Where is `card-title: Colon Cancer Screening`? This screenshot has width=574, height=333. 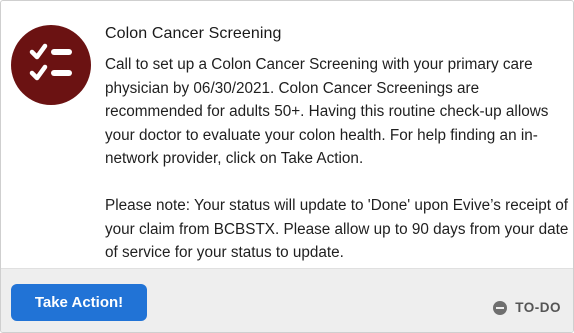
card-title: Colon Cancer Screening is located at coordinates (193, 33).